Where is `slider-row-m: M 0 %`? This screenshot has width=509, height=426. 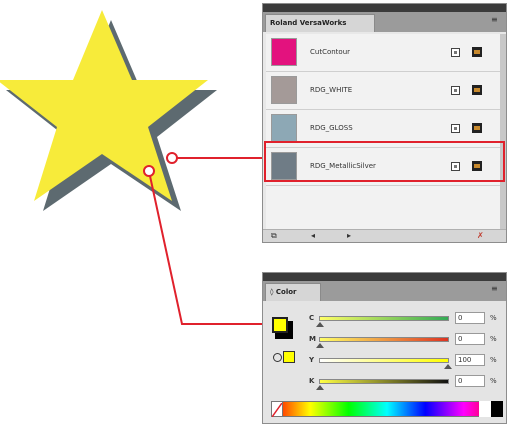 slider-row-m: M 0 % is located at coordinates (384, 341).